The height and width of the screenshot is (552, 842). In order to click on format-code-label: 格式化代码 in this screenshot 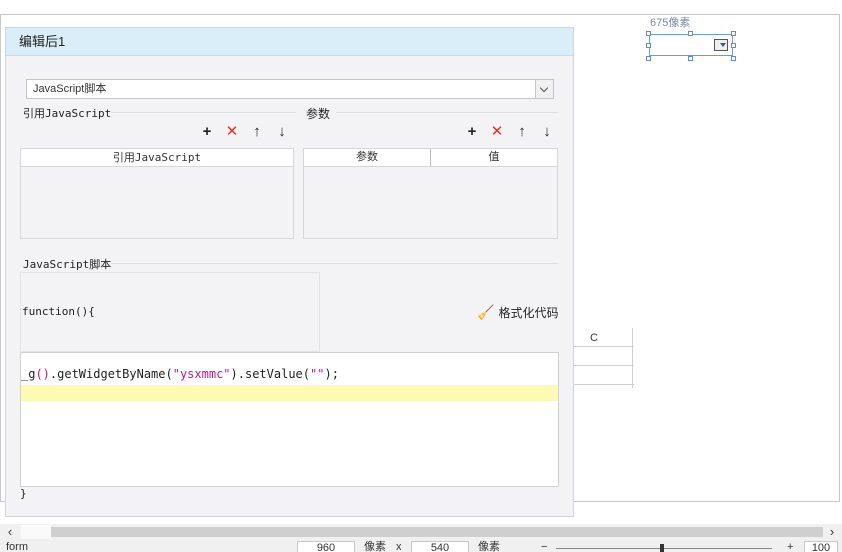, I will do `click(528, 313)`.